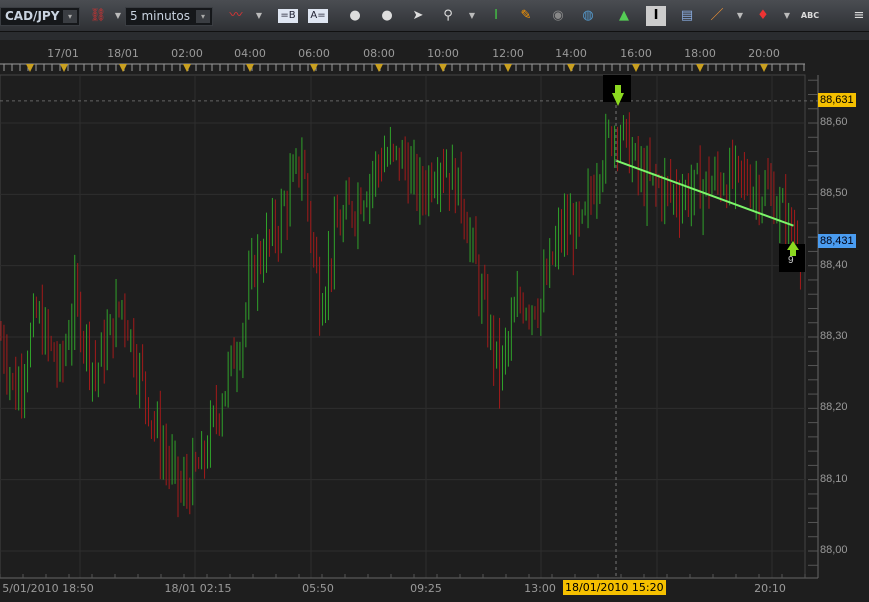  What do you see at coordinates (837, 241) in the screenshot?
I see `current-price-badge: 88,431` at bounding box center [837, 241].